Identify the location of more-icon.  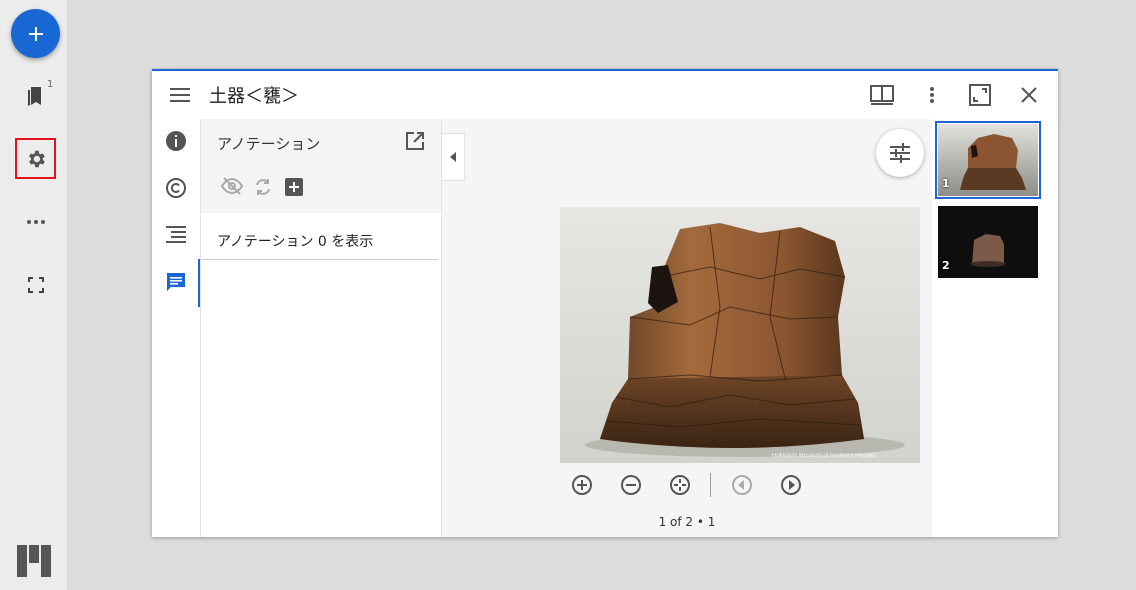
(36, 222).